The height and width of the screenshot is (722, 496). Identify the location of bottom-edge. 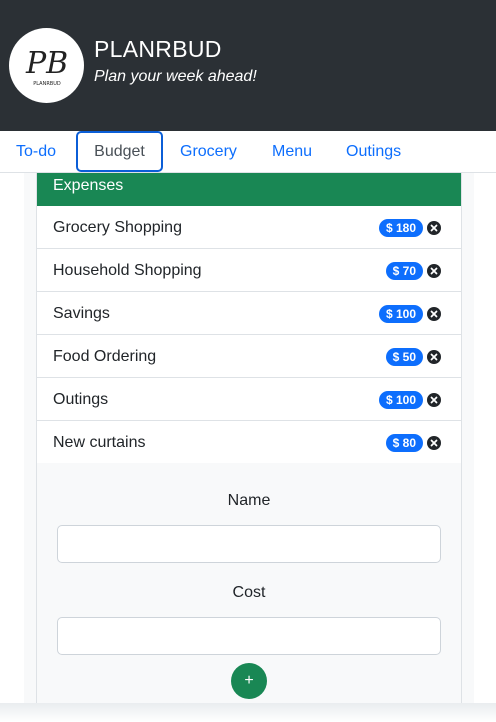
(248, 712).